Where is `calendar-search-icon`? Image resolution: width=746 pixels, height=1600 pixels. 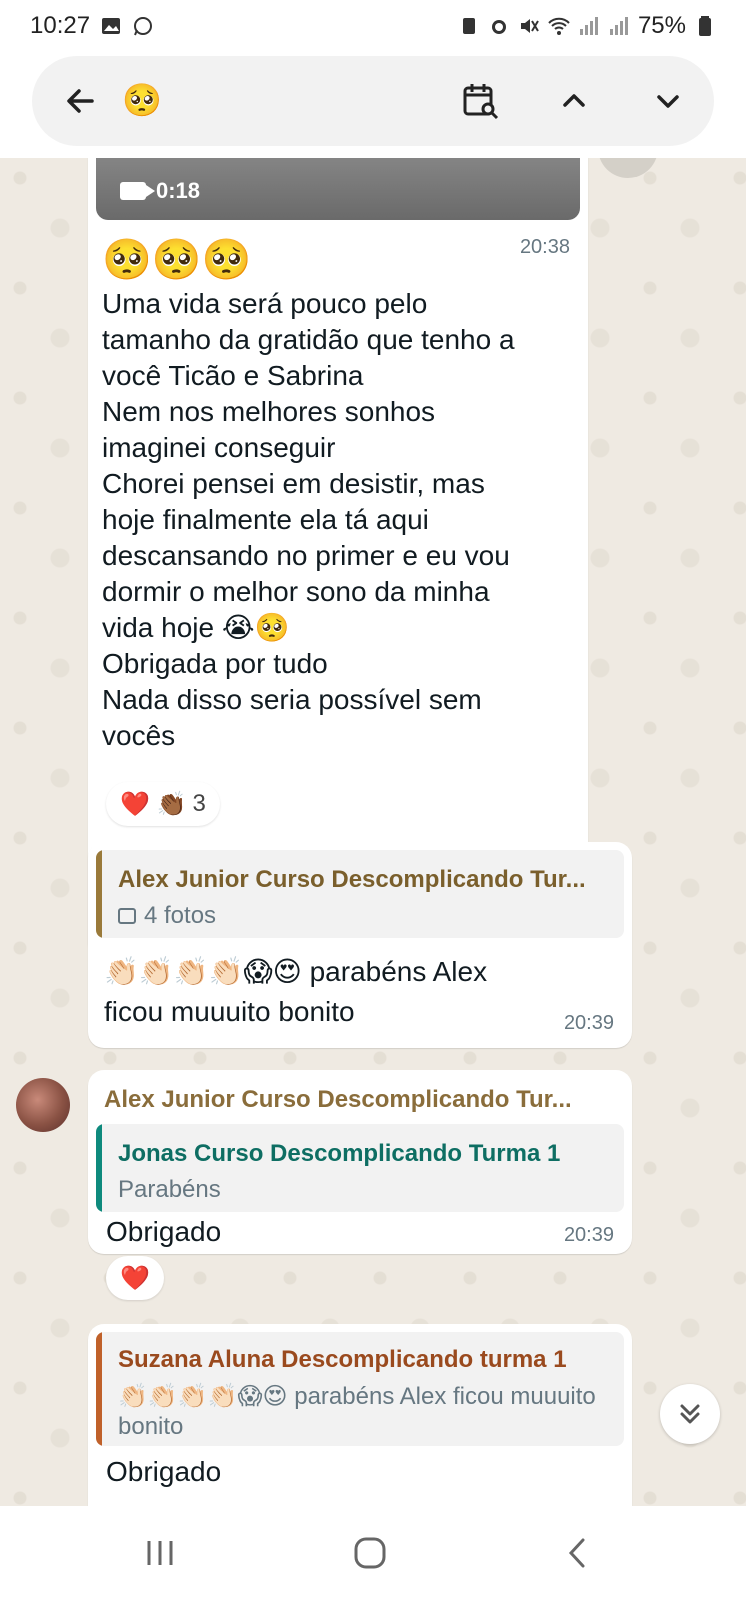
calendar-search-icon is located at coordinates (481, 102).